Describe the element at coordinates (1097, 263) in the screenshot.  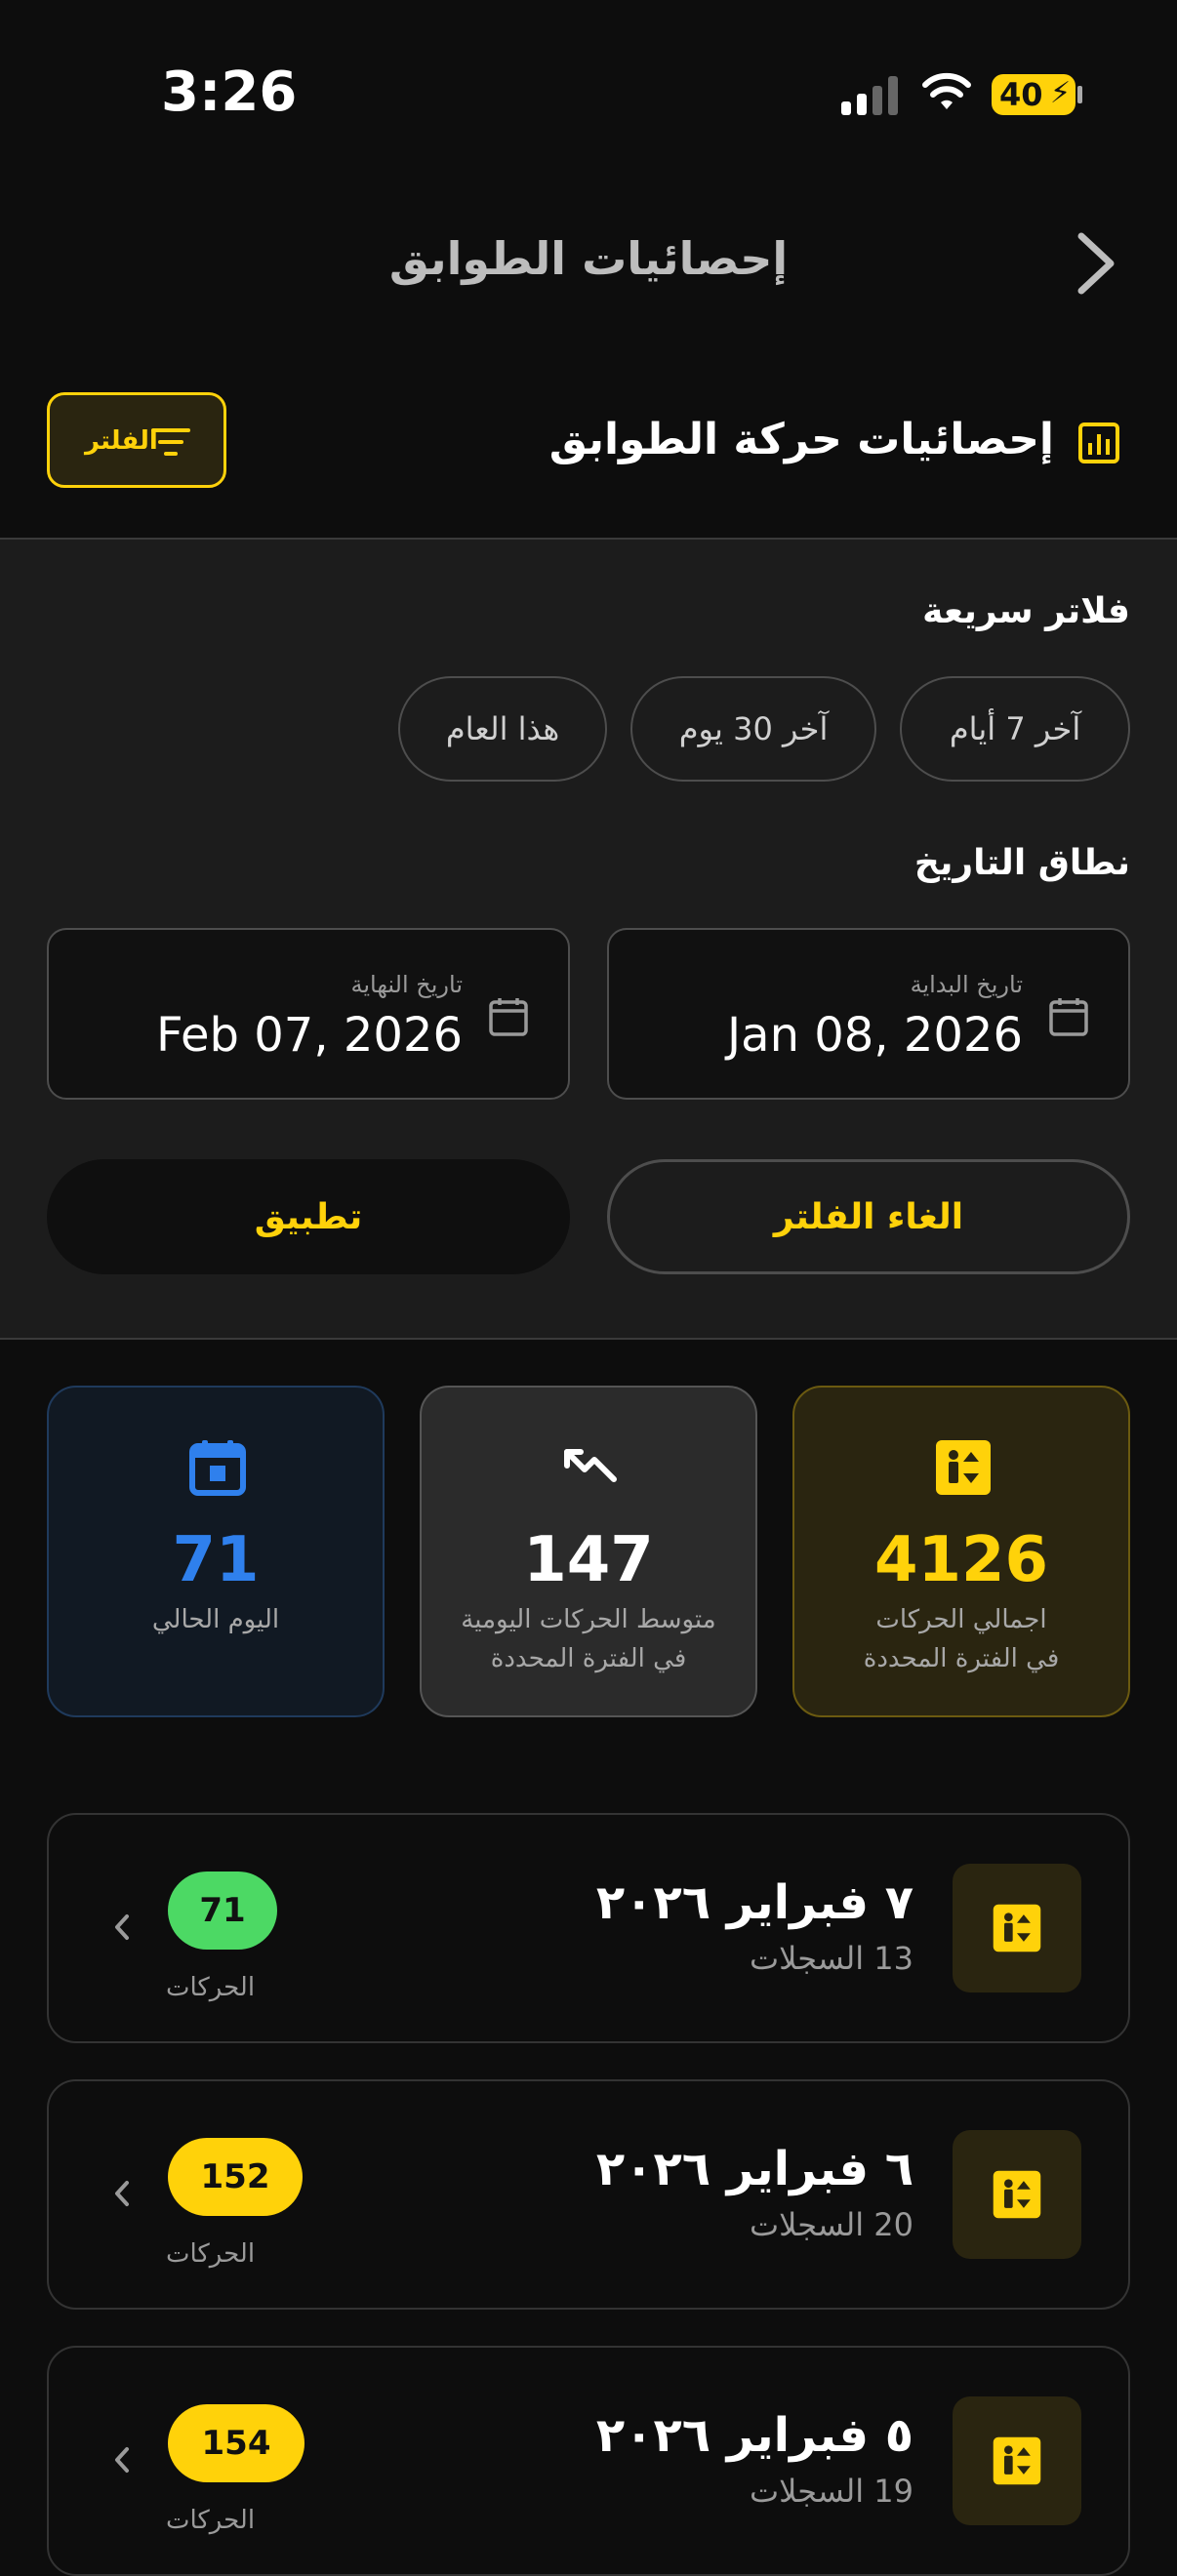
I see `back-chevron-icon` at that location.